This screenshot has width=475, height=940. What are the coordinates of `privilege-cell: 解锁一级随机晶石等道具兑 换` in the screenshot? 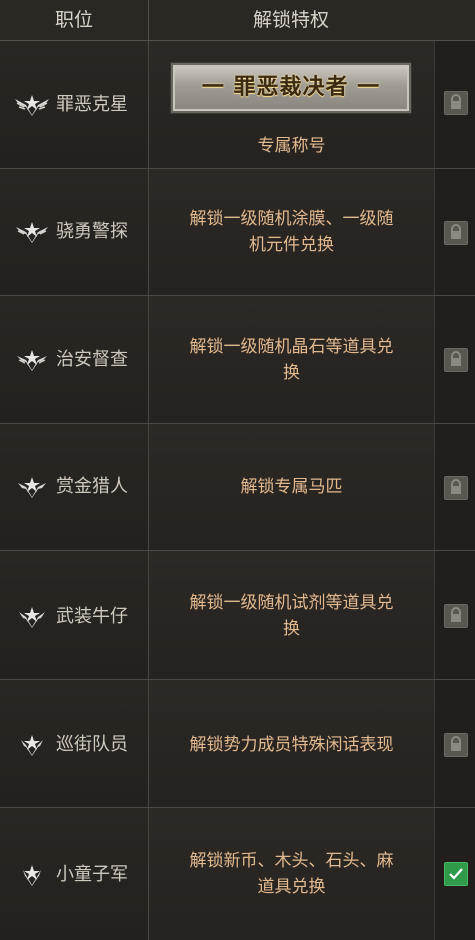 It's located at (292, 359).